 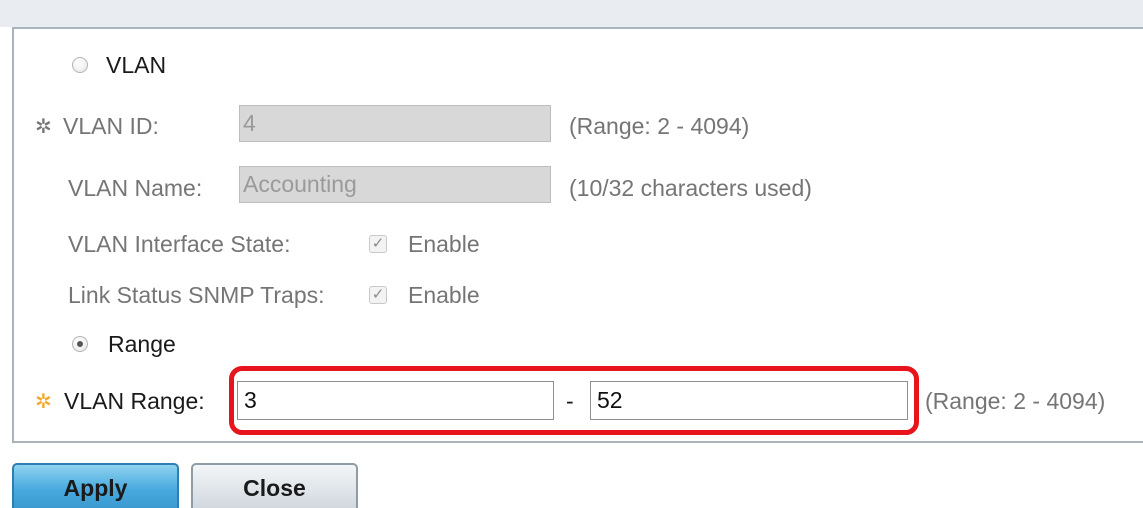 What do you see at coordinates (444, 295) in the screenshot?
I see `snmp-traps-enable-label: Enable` at bounding box center [444, 295].